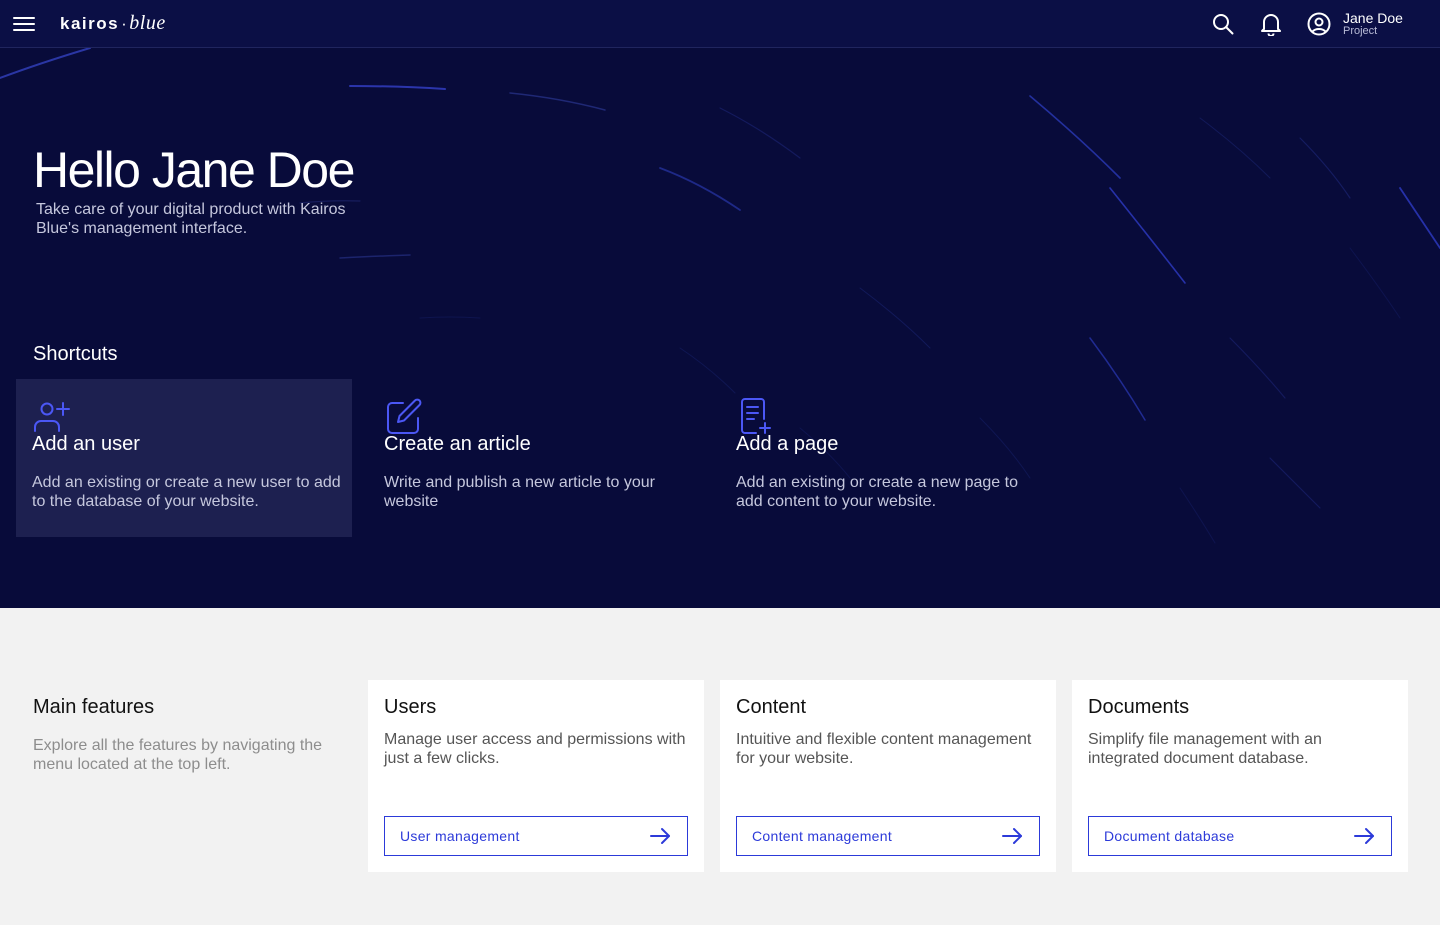 The width and height of the screenshot is (1440, 925). Describe the element at coordinates (410, 707) in the screenshot. I see `card-title: Users` at that location.